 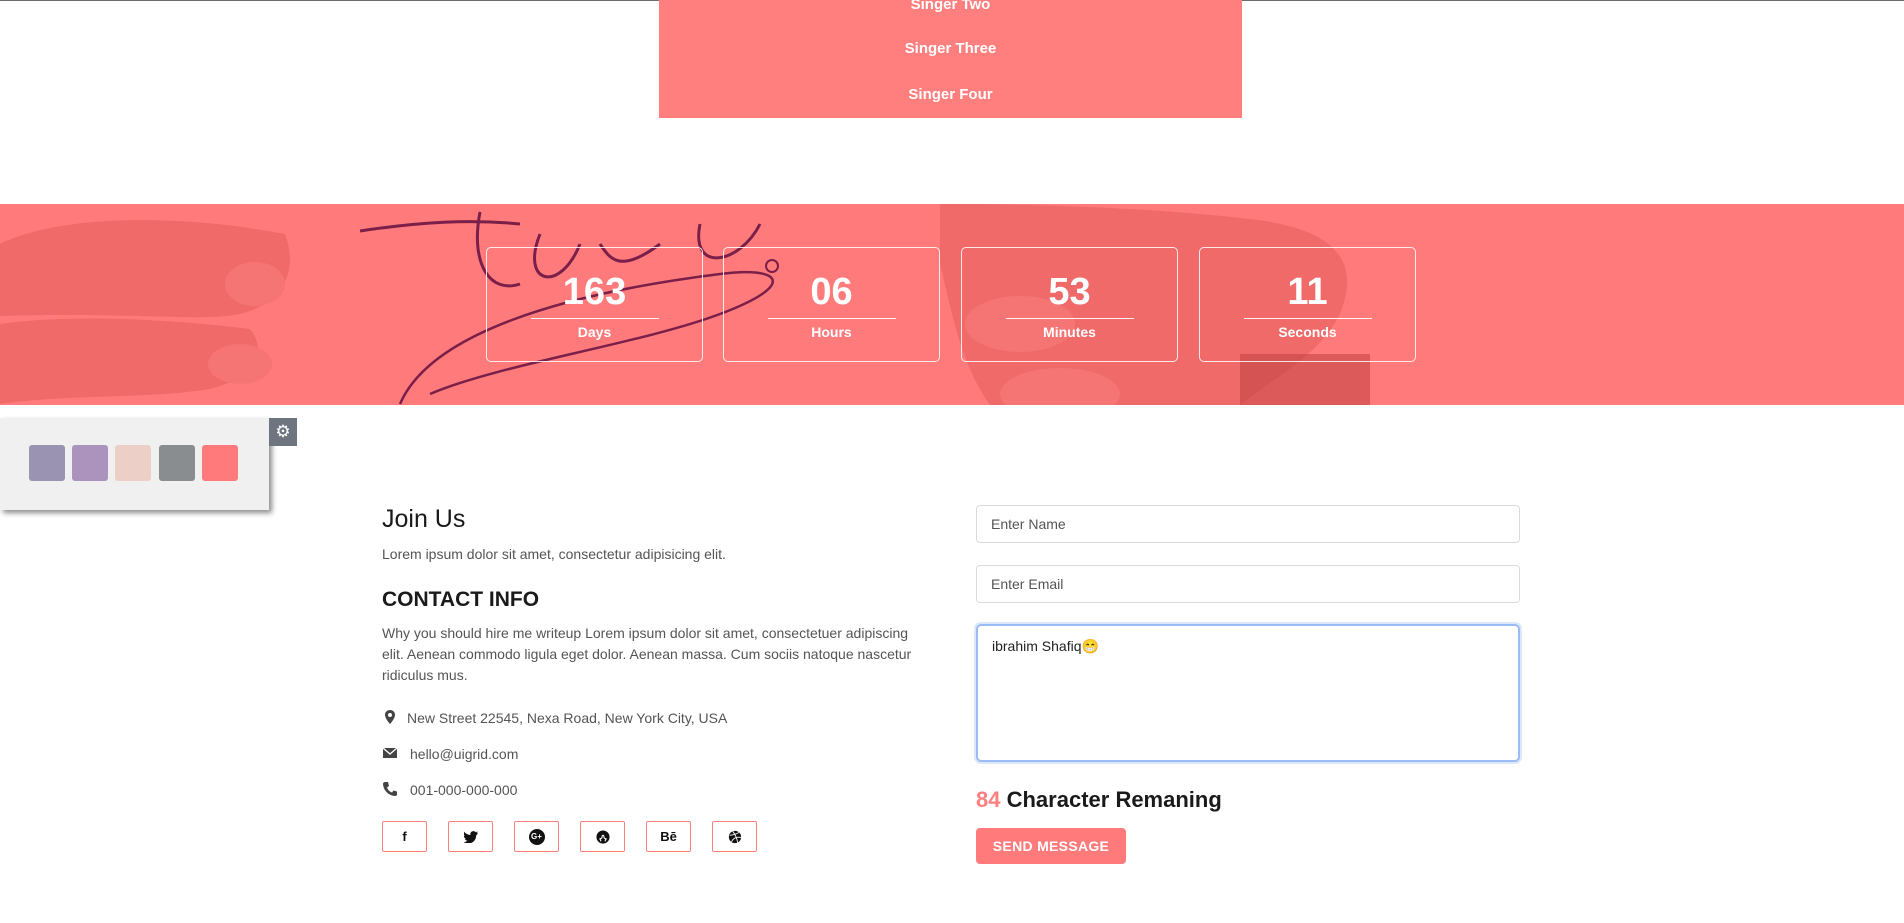 I want to click on dribbble-icon, so click(x=734, y=837).